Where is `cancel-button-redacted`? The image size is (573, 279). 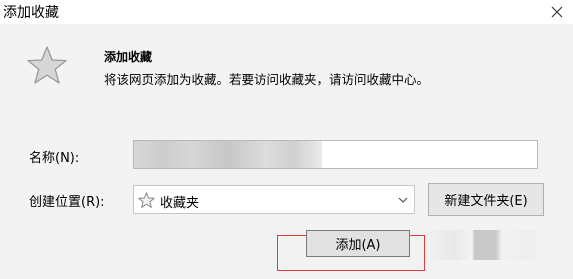
cancel-button-redacted is located at coordinates (490, 245).